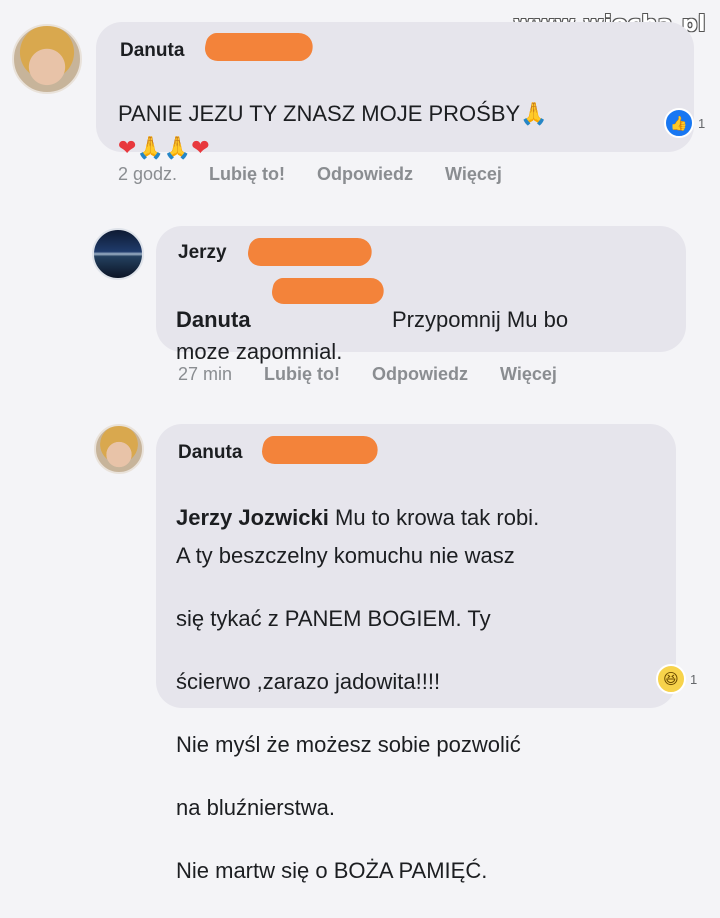 The image size is (720, 918). Describe the element at coordinates (205, 374) in the screenshot. I see `comment-timestamp: 27 min` at that location.